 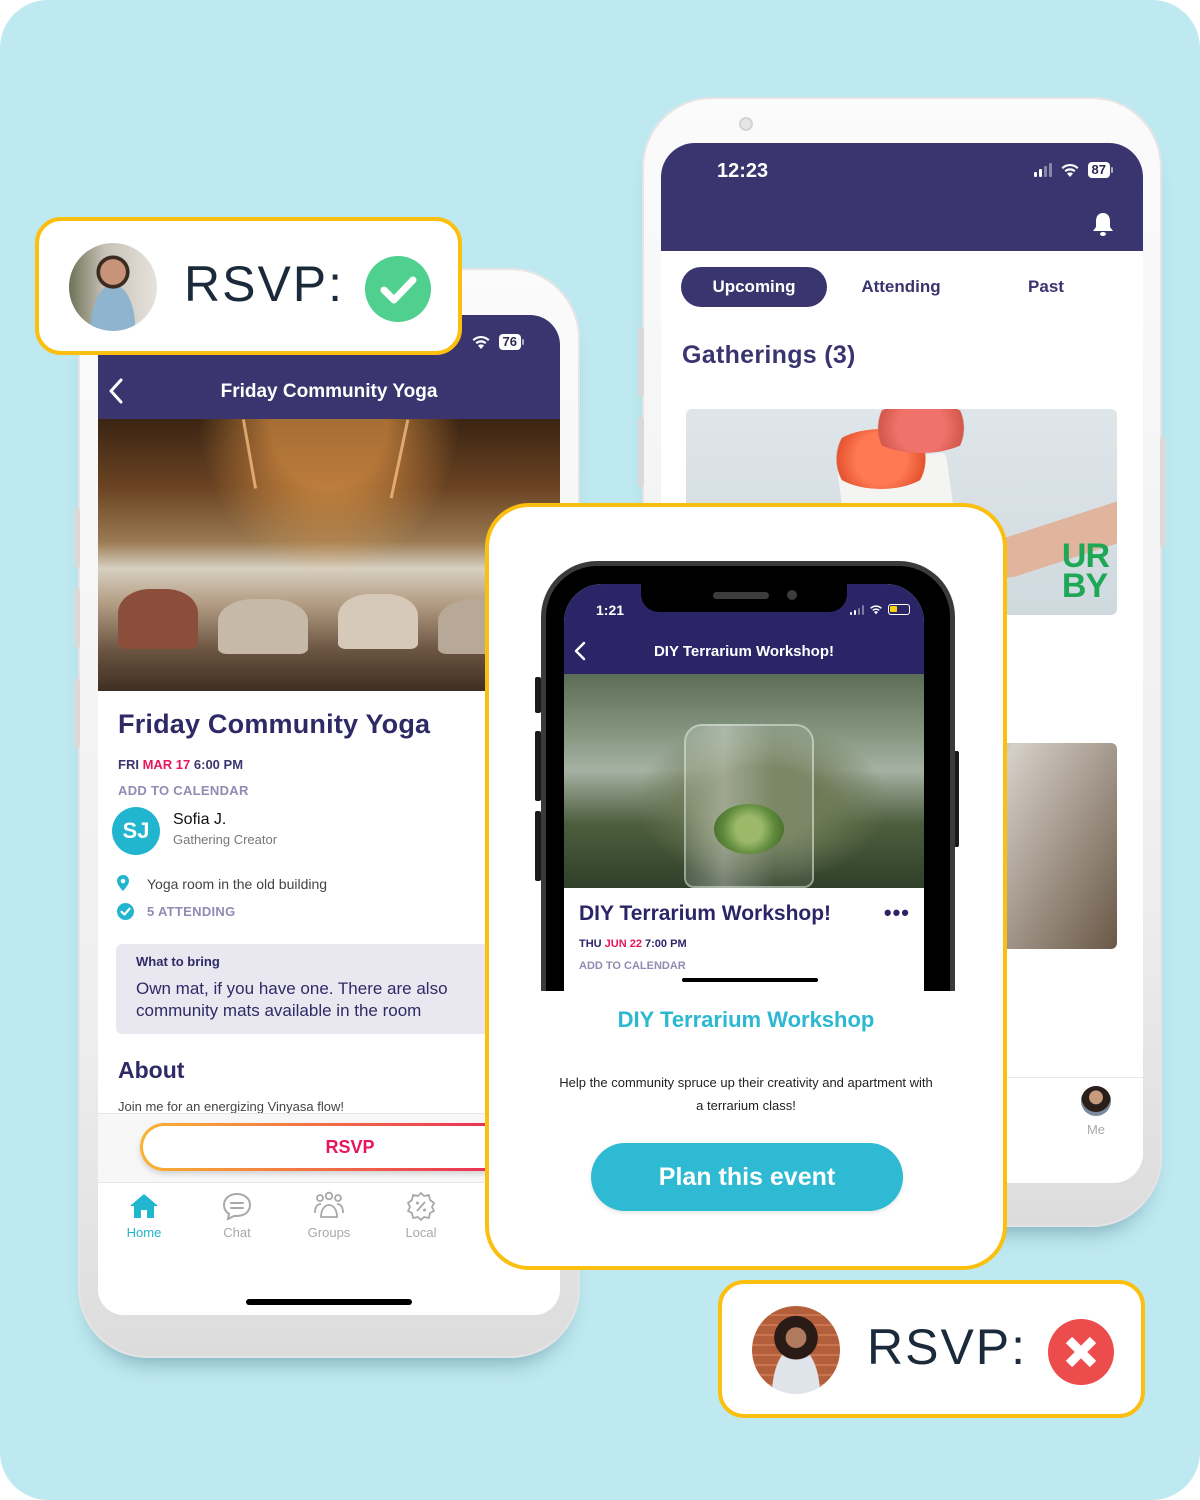 What do you see at coordinates (744, 651) in the screenshot?
I see `header-title: DIY Terrarium Workshop!` at bounding box center [744, 651].